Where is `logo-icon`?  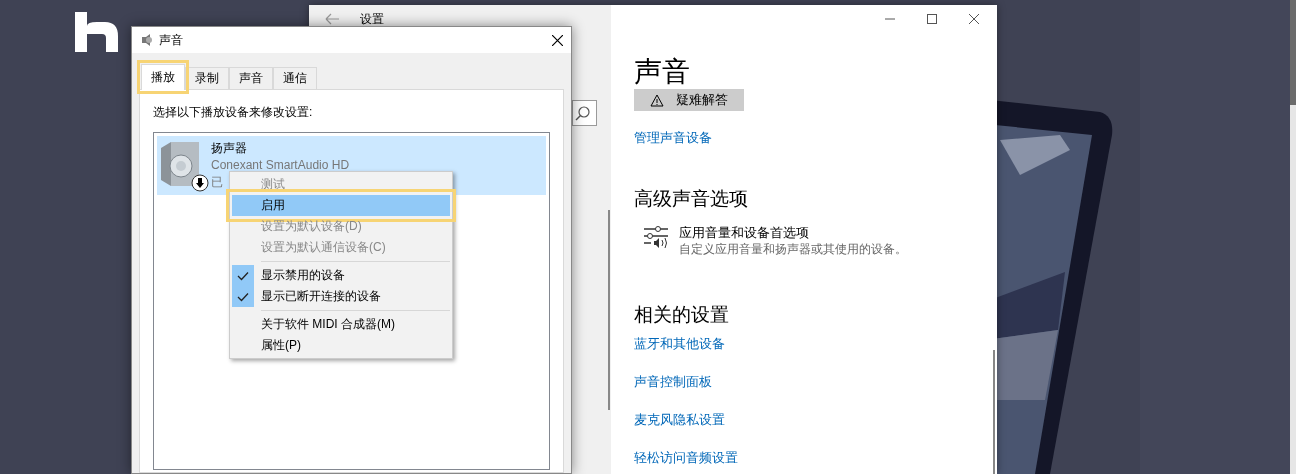
logo-icon is located at coordinates (96, 32).